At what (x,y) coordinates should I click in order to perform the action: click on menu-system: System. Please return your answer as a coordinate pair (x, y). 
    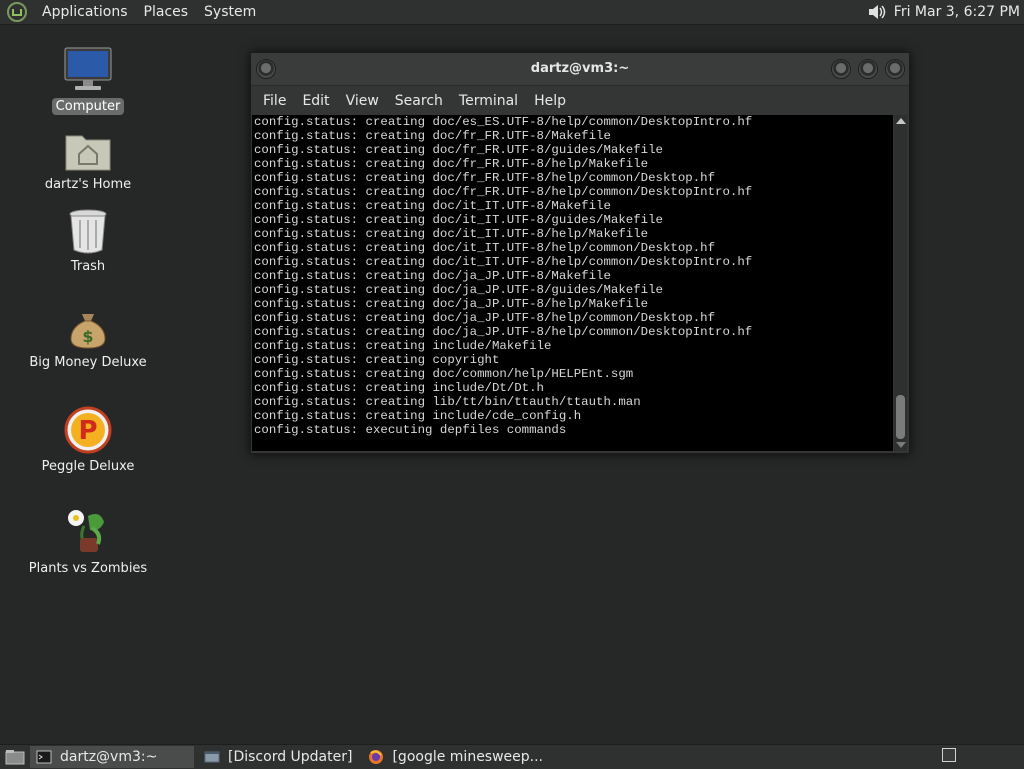
    Looking at the image, I should click on (230, 12).